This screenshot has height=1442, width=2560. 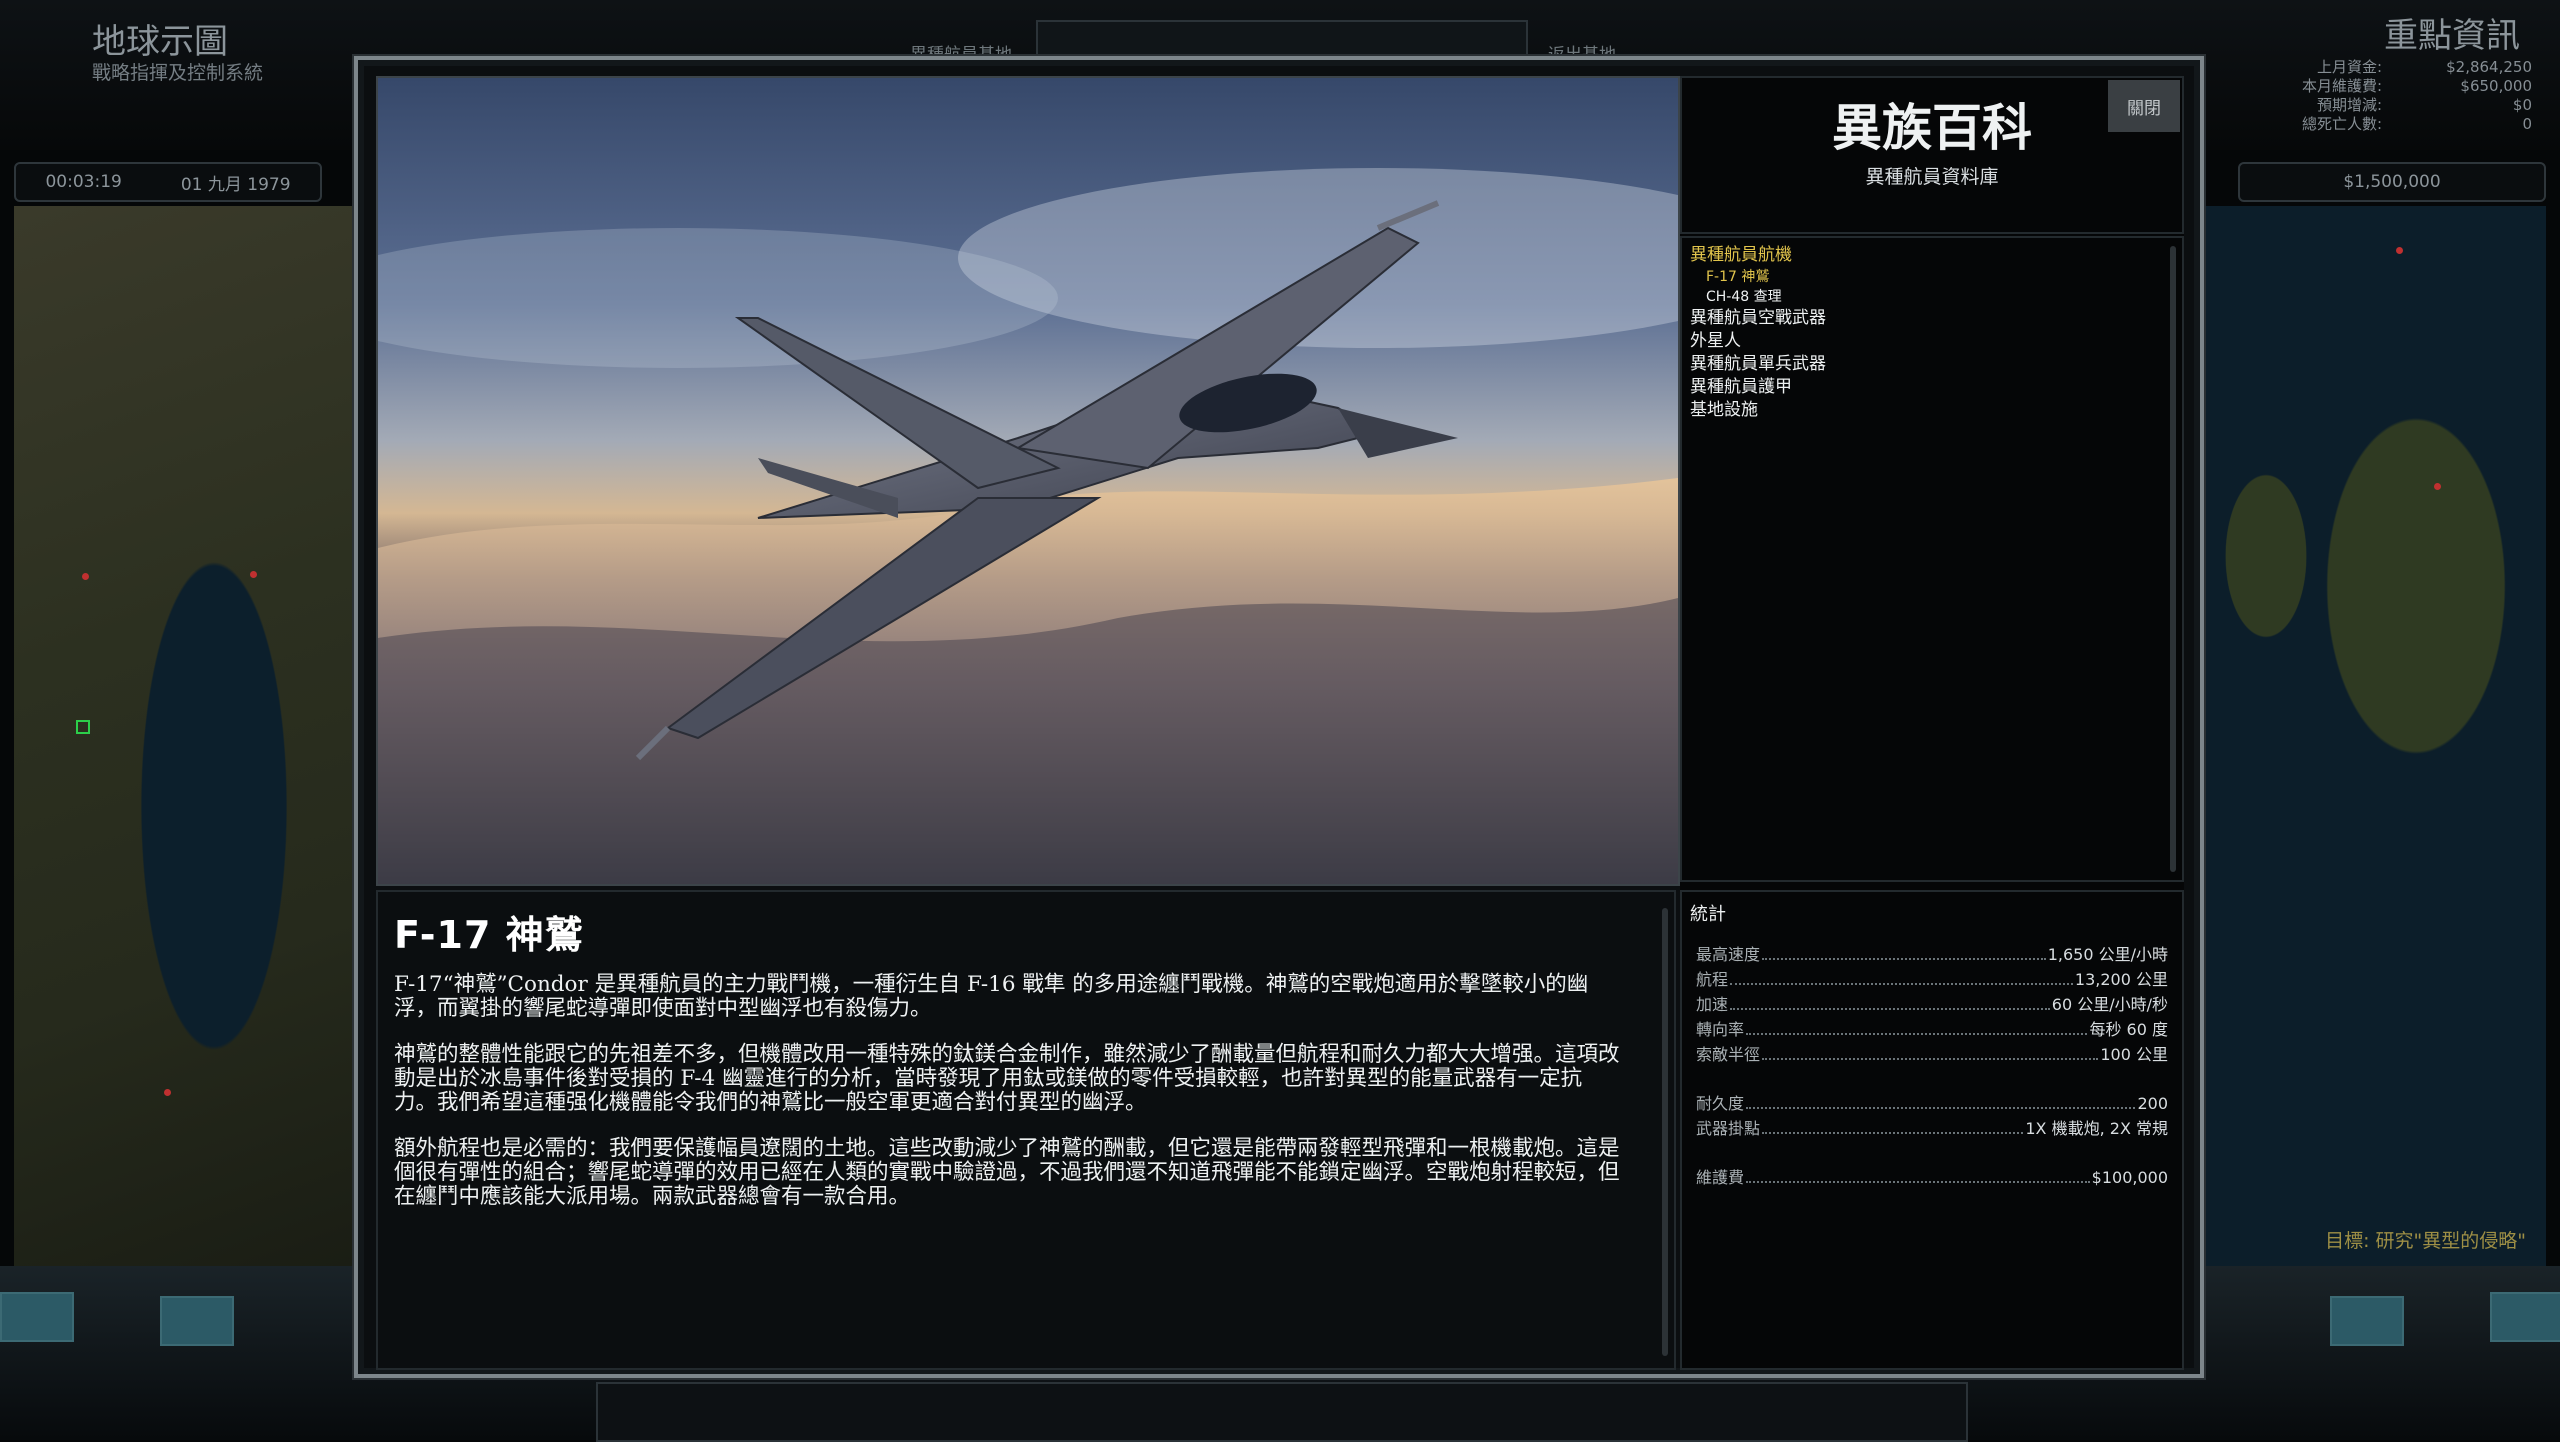 I want to click on game-date: 01 九月 1979, so click(x=235, y=184).